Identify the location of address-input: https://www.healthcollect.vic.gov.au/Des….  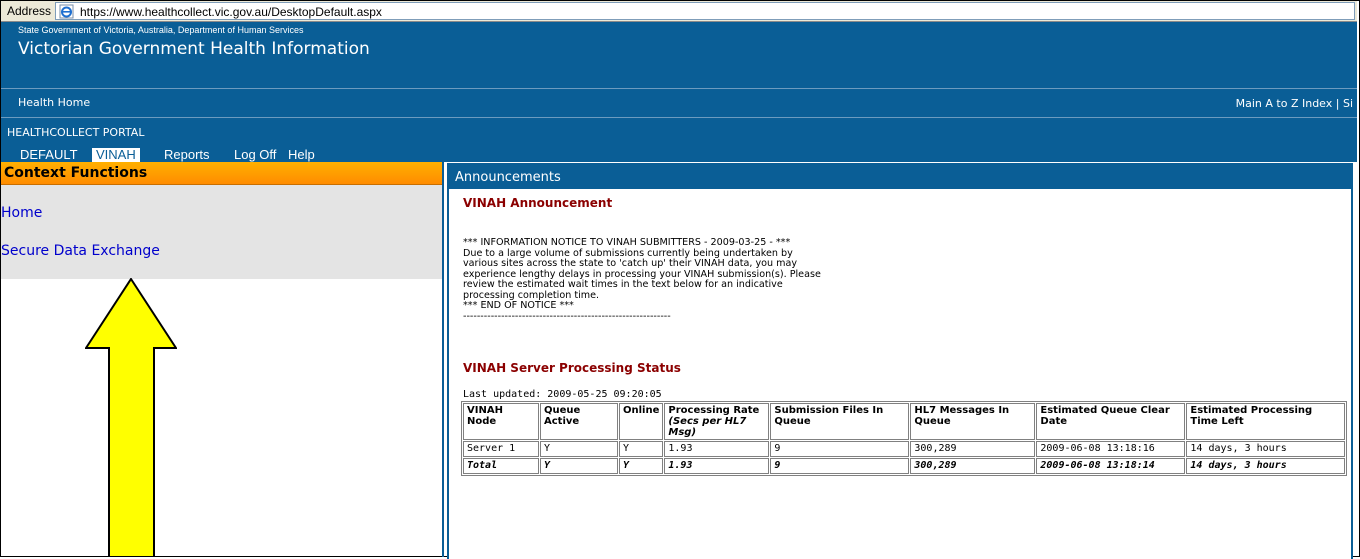
(705, 11).